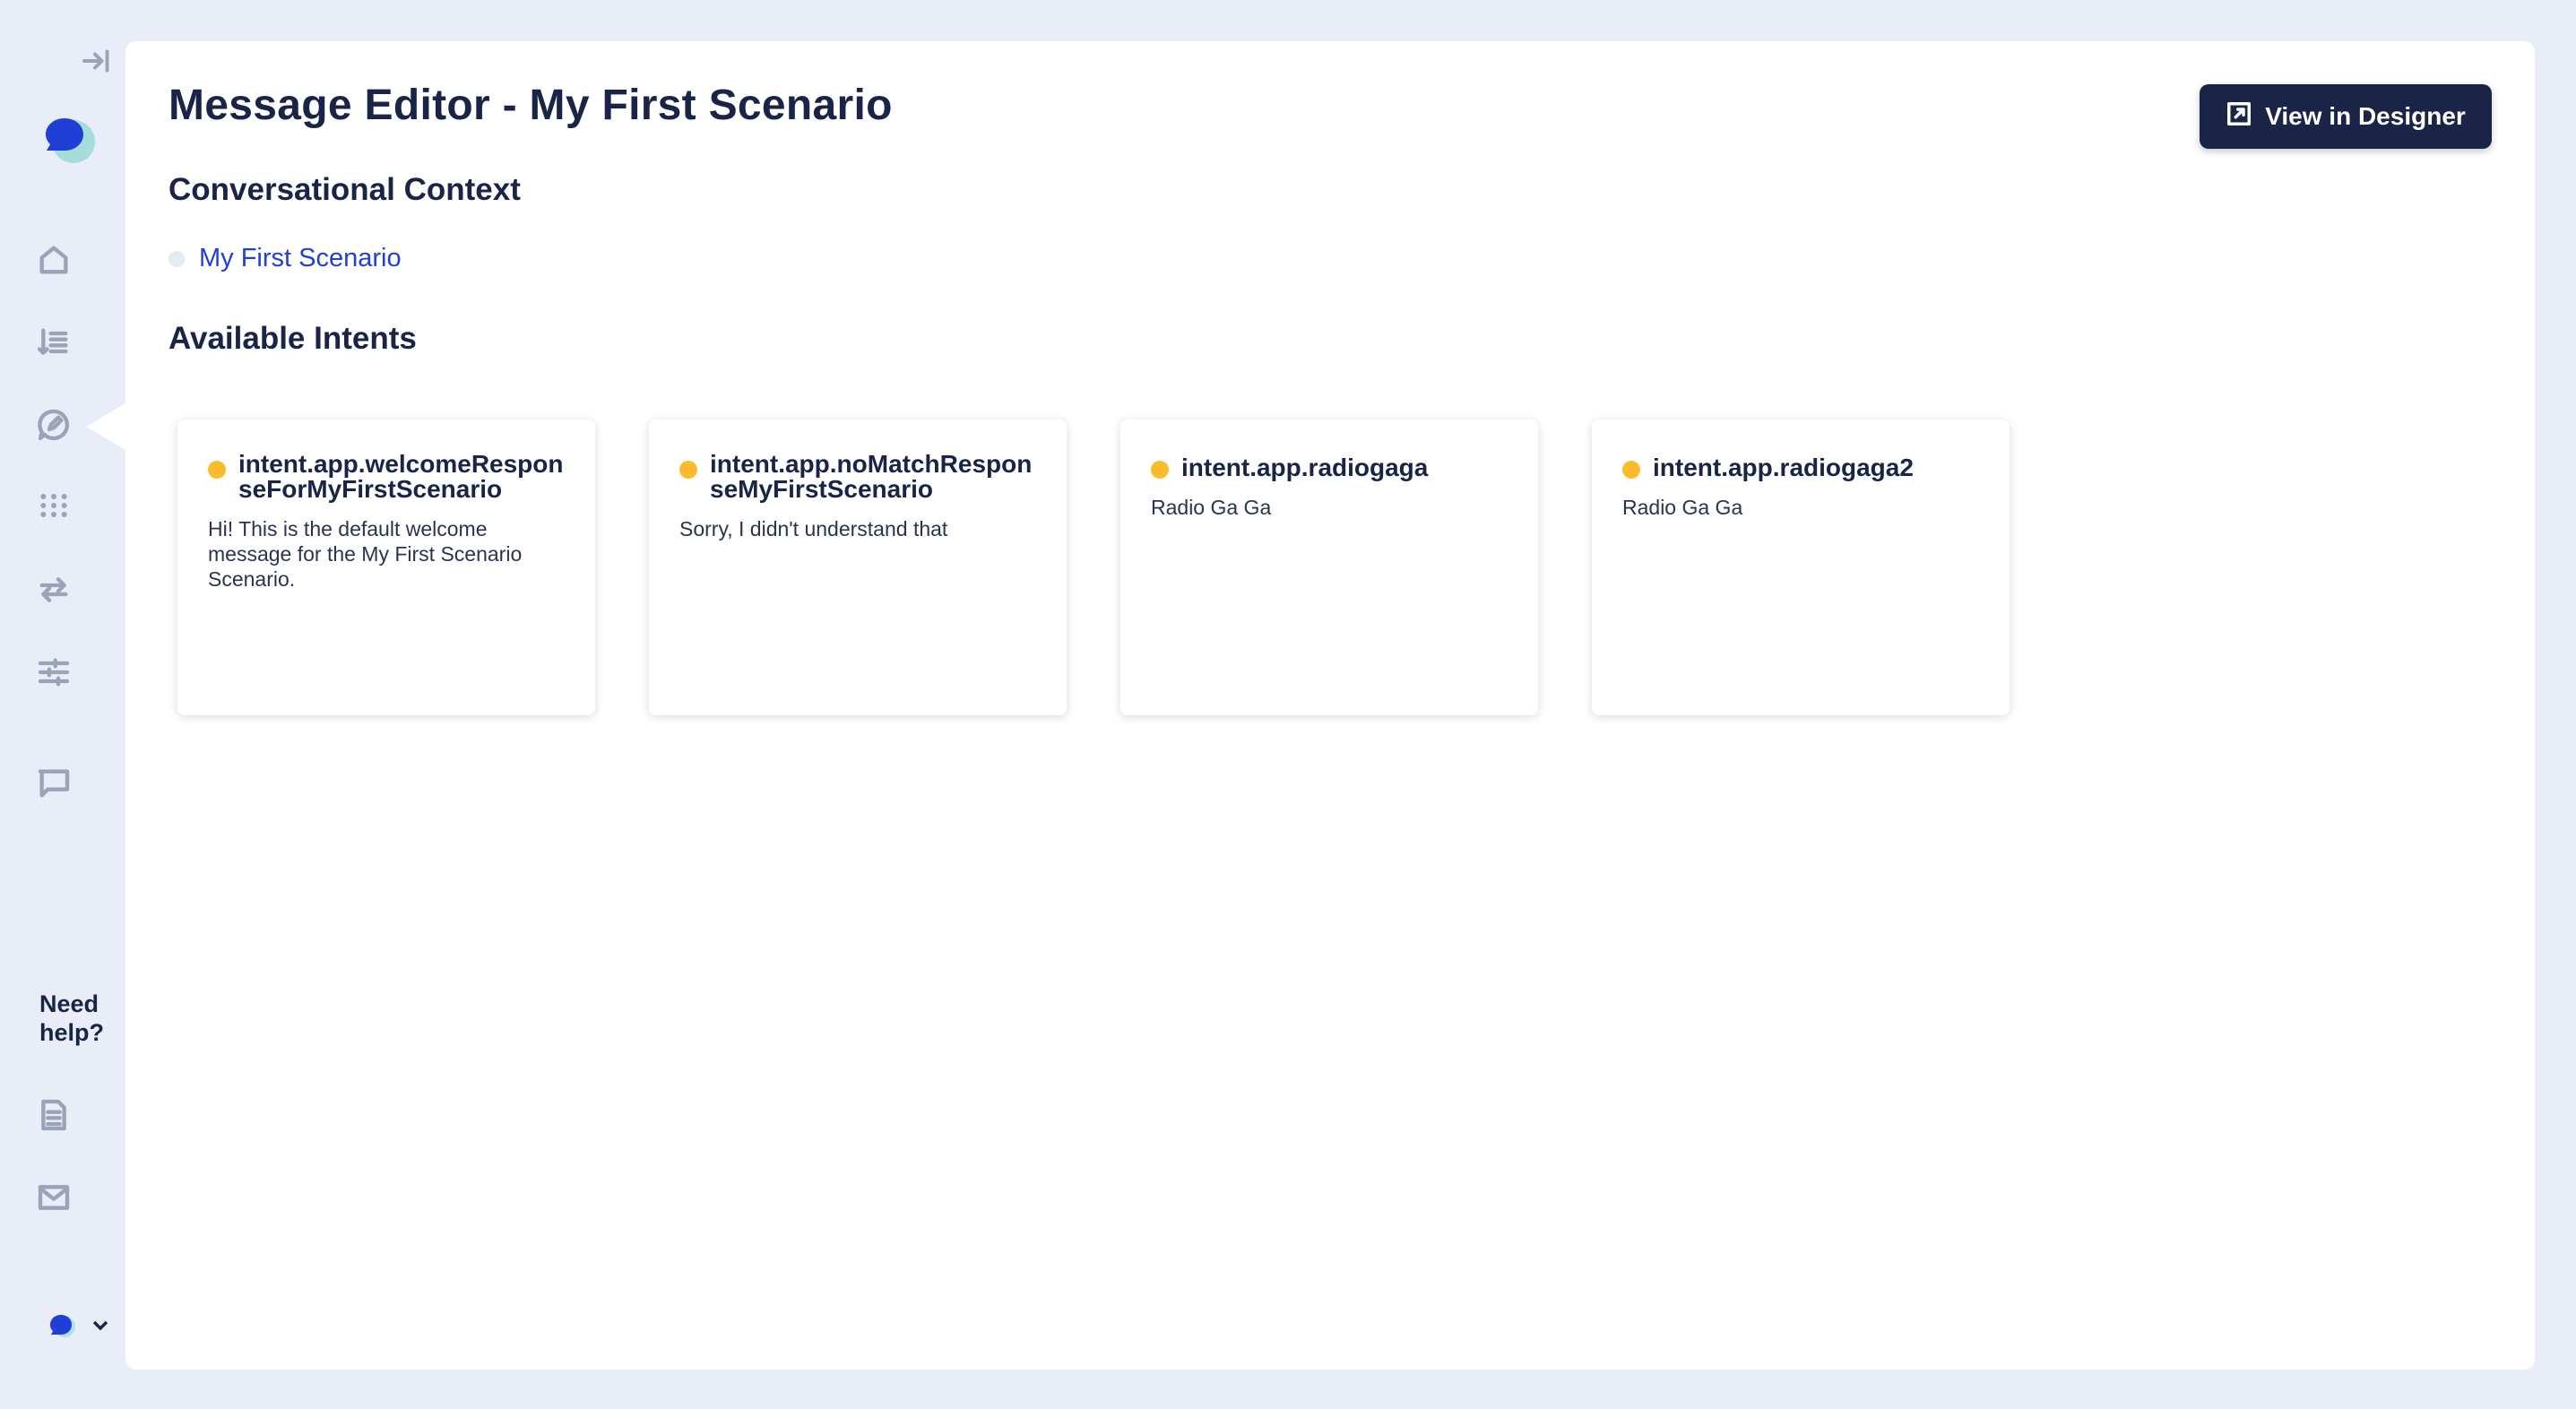 This screenshot has width=2576, height=1409. I want to click on intent-name: intent.app.radiogaga2, so click(1783, 468).